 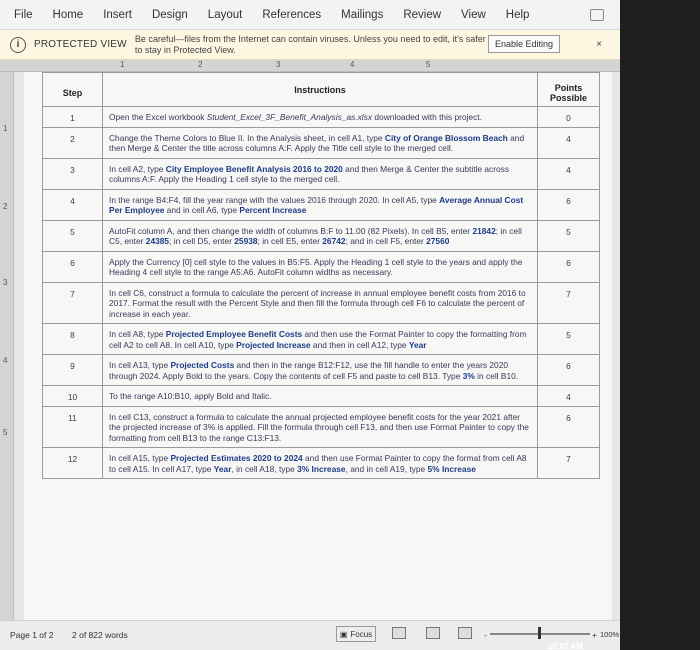 I want to click on instruction-segment: in cell B10., so click(x=496, y=375).